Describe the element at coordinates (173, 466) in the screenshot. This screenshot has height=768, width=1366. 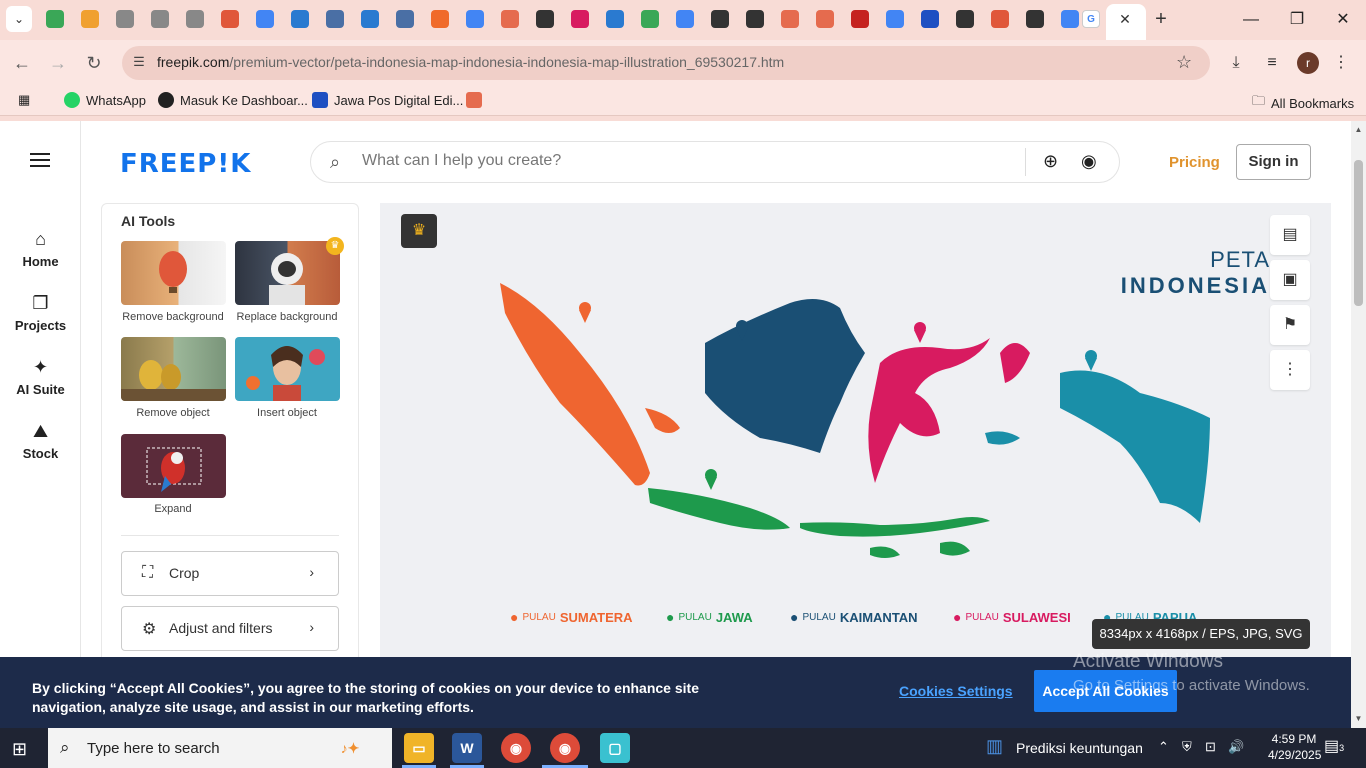
I see `expand-tool` at that location.